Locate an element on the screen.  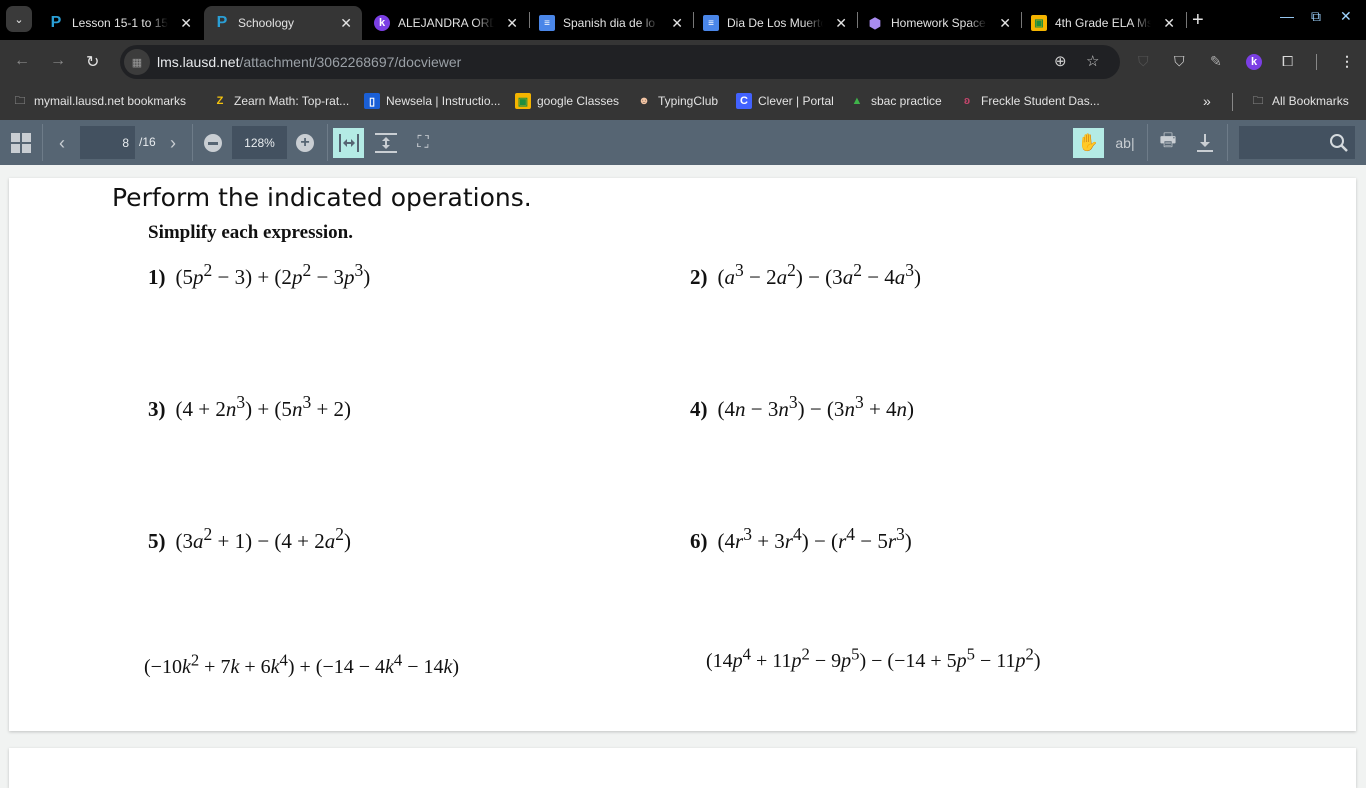
kami-extension-icon: k is located at coordinates (1254, 62).